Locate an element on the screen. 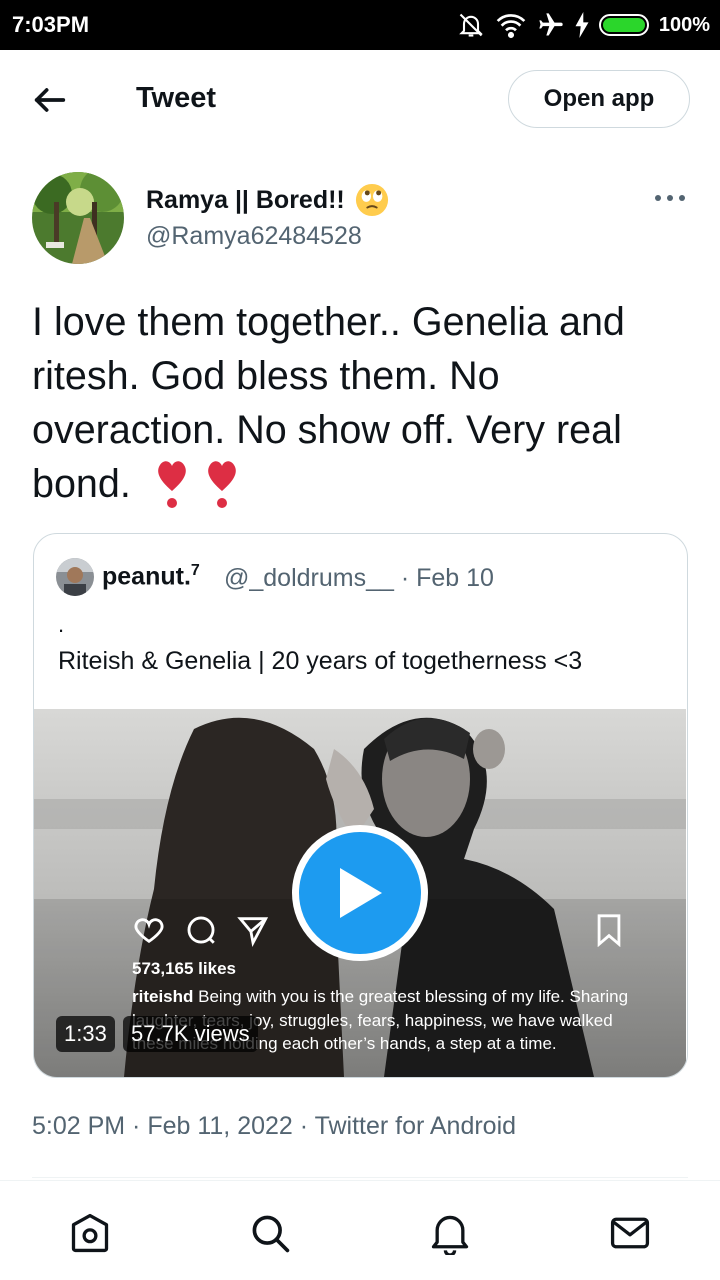 Image resolution: width=720 pixels, height=1280 pixels. quoted-author-superscript: 7 is located at coordinates (195, 570).